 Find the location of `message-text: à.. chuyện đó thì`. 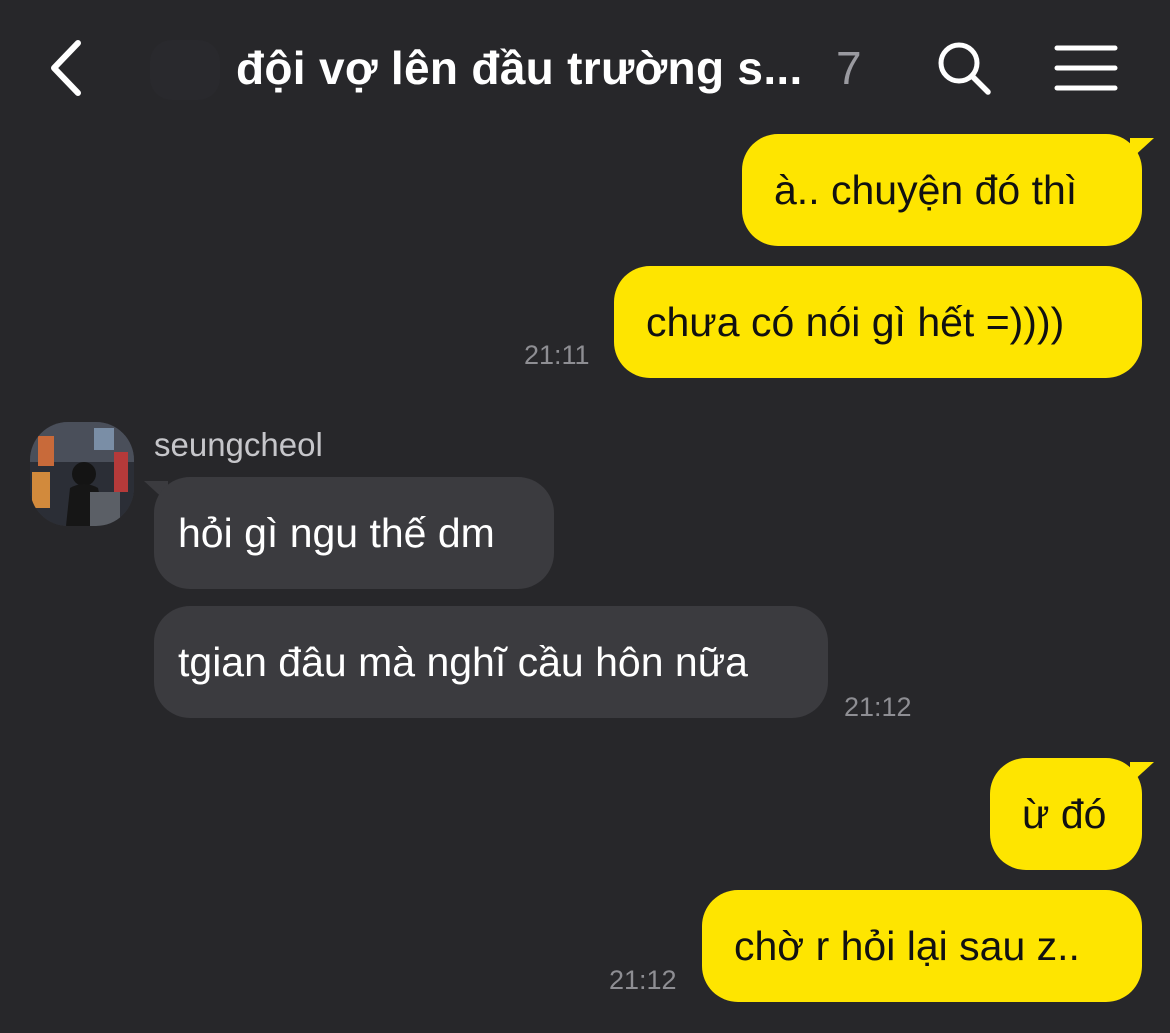

message-text: à.. chuyện đó thì is located at coordinates (926, 189).